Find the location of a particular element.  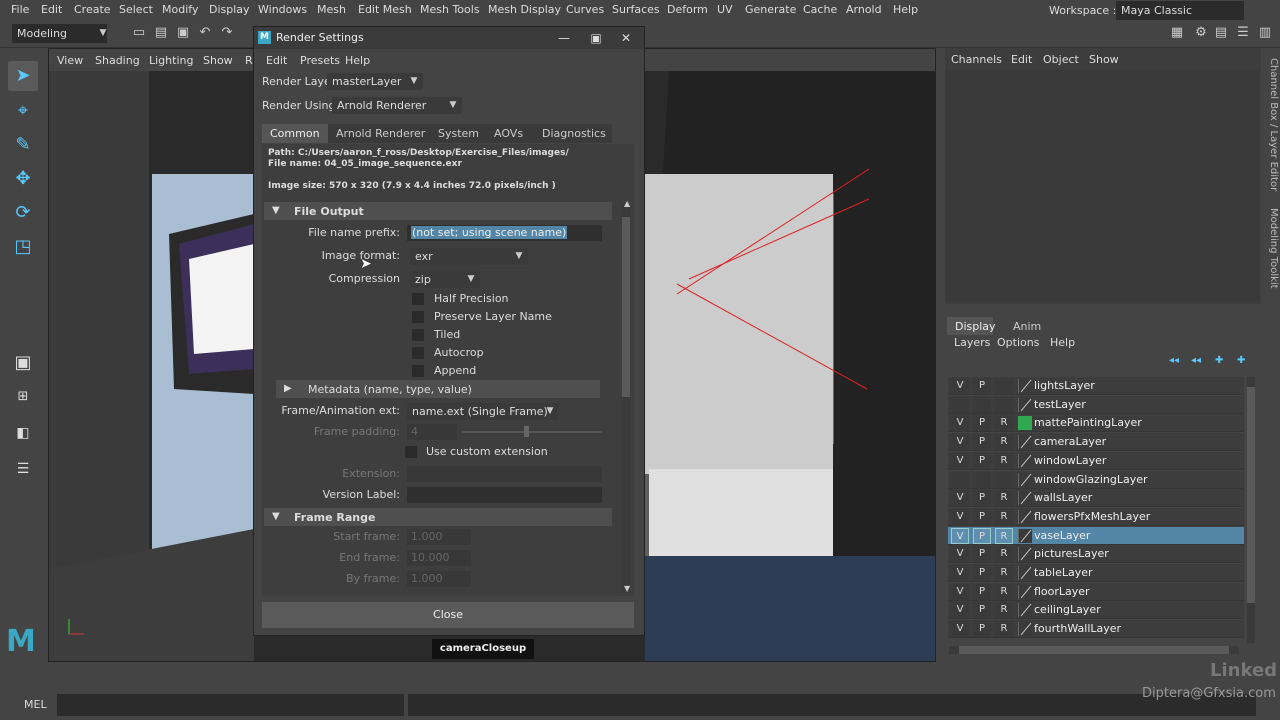

layer-list-hscrollbar is located at coordinates (1094, 650).